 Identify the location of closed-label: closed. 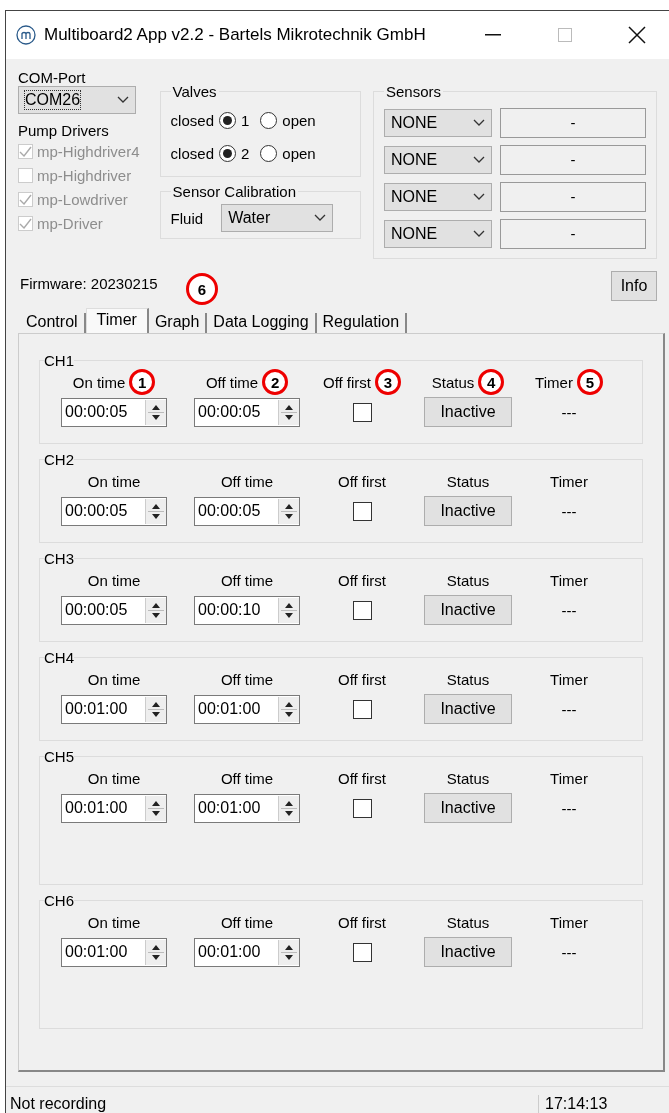
(192, 120).